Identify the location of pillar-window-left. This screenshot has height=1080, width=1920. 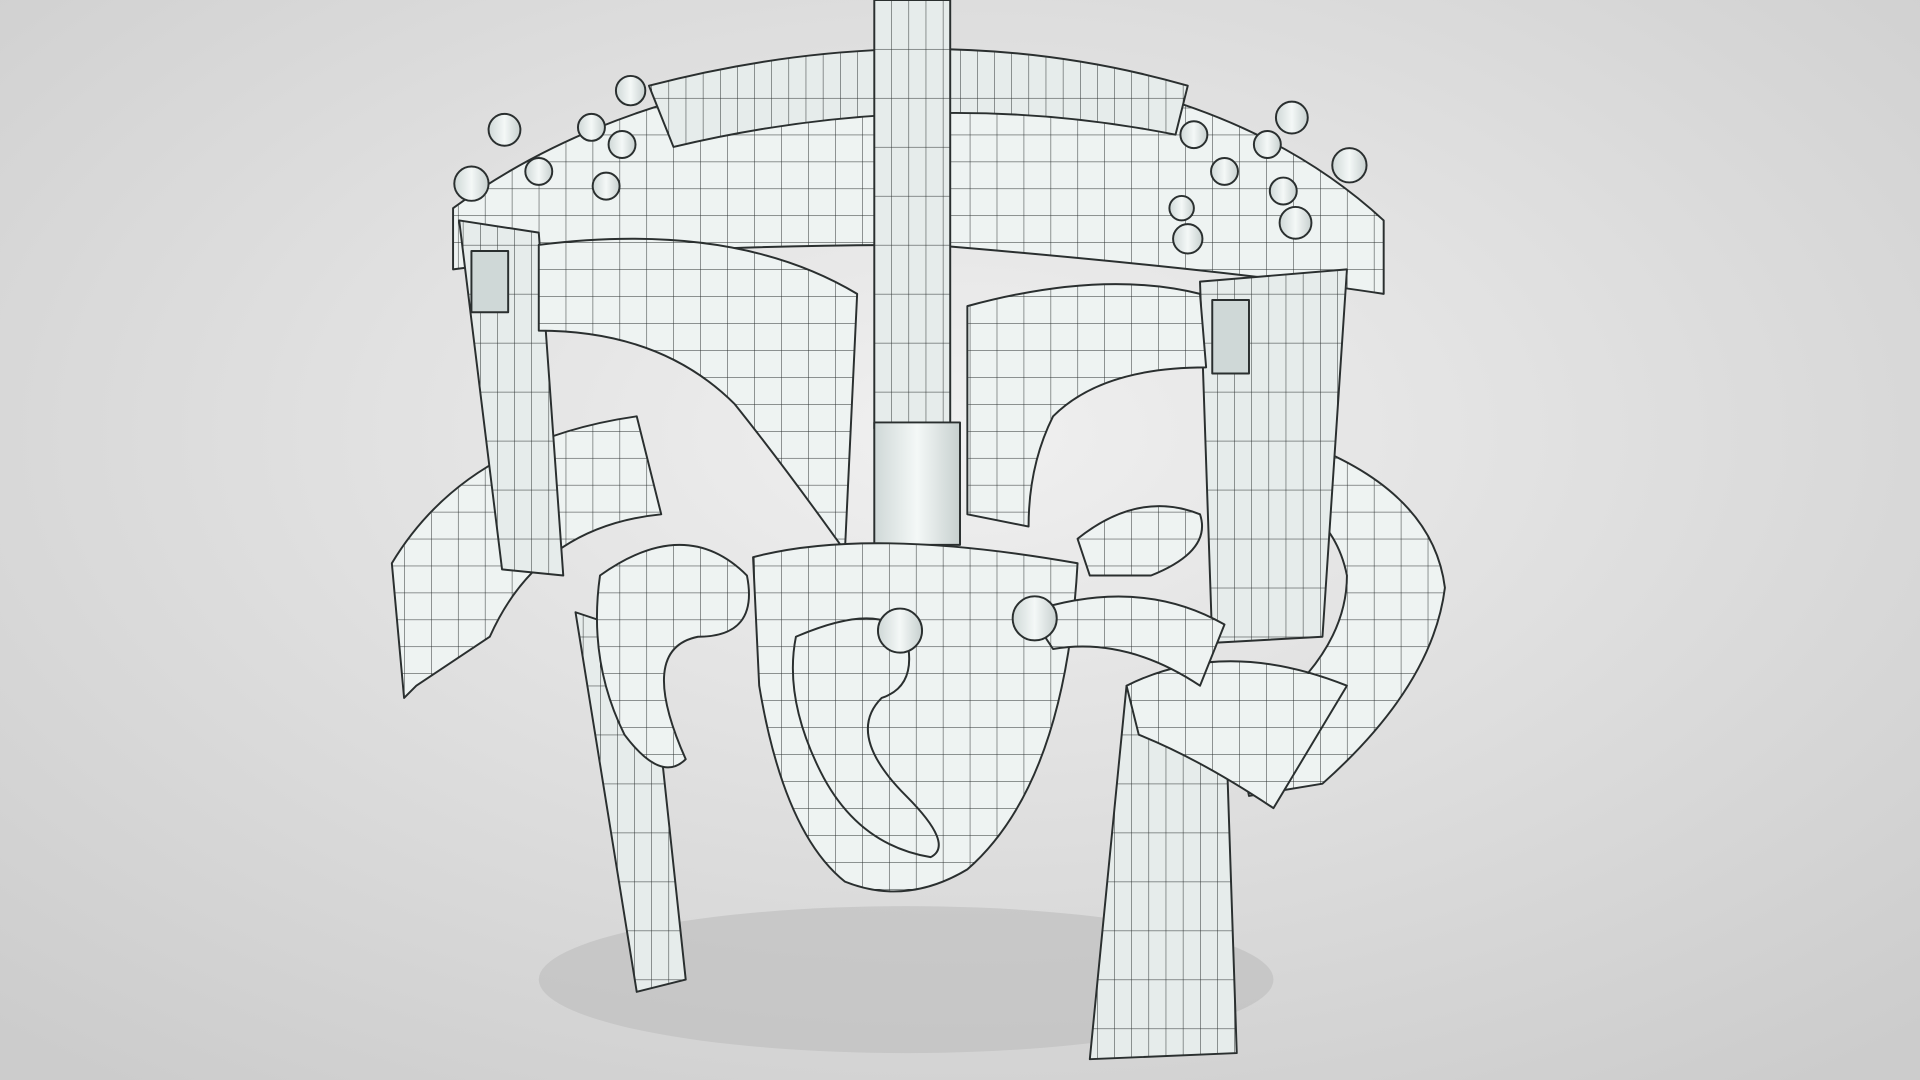
(490, 282).